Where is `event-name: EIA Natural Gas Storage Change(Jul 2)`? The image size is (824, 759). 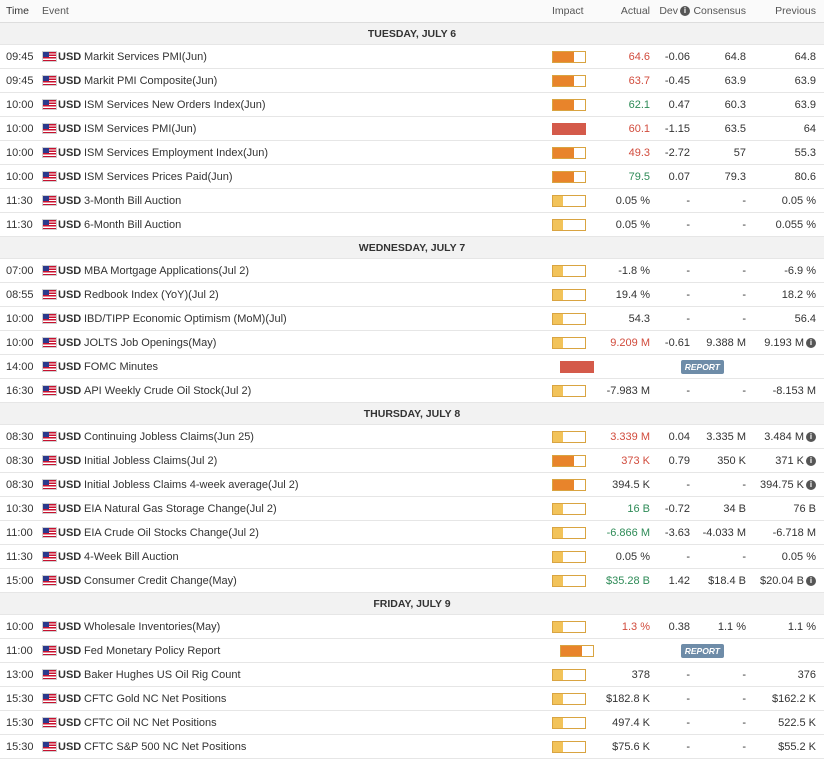 event-name: EIA Natural Gas Storage Change(Jul 2) is located at coordinates (318, 509).